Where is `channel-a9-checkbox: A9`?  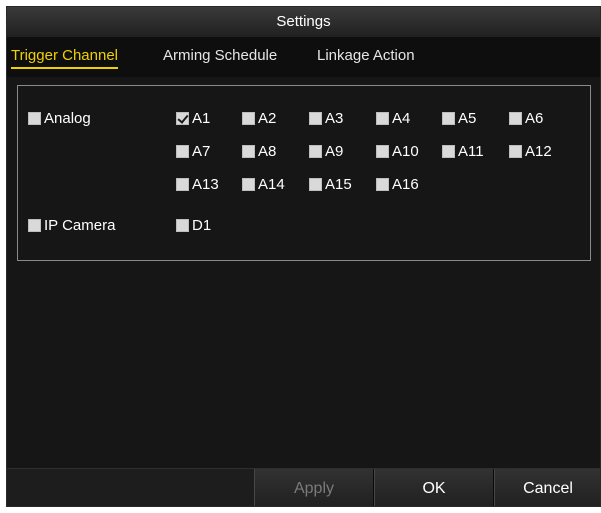
channel-a9-checkbox: A9 is located at coordinates (326, 151).